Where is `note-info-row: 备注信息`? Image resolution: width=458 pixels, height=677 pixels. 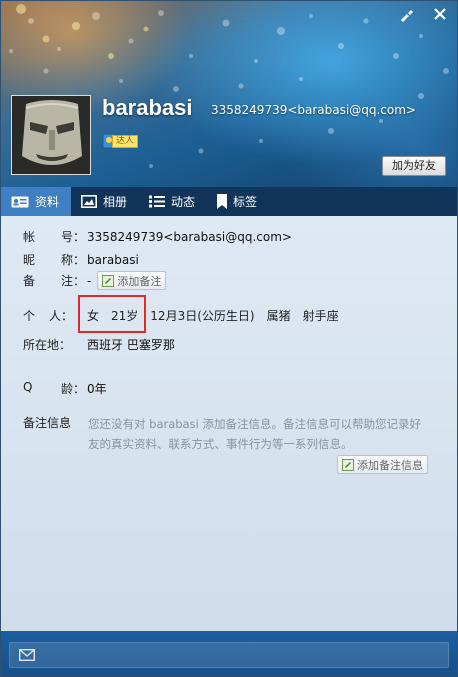
note-info-row: 备注信息 is located at coordinates (55, 422).